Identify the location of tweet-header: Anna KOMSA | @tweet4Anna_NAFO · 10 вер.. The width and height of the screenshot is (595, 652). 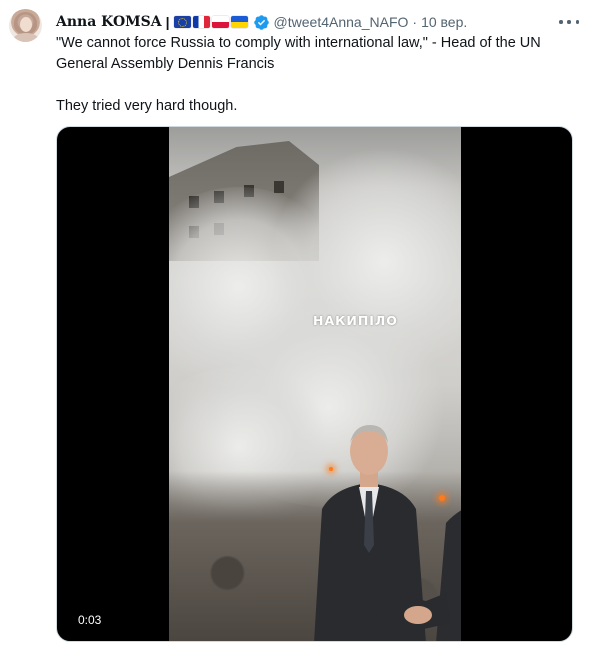
(261, 22).